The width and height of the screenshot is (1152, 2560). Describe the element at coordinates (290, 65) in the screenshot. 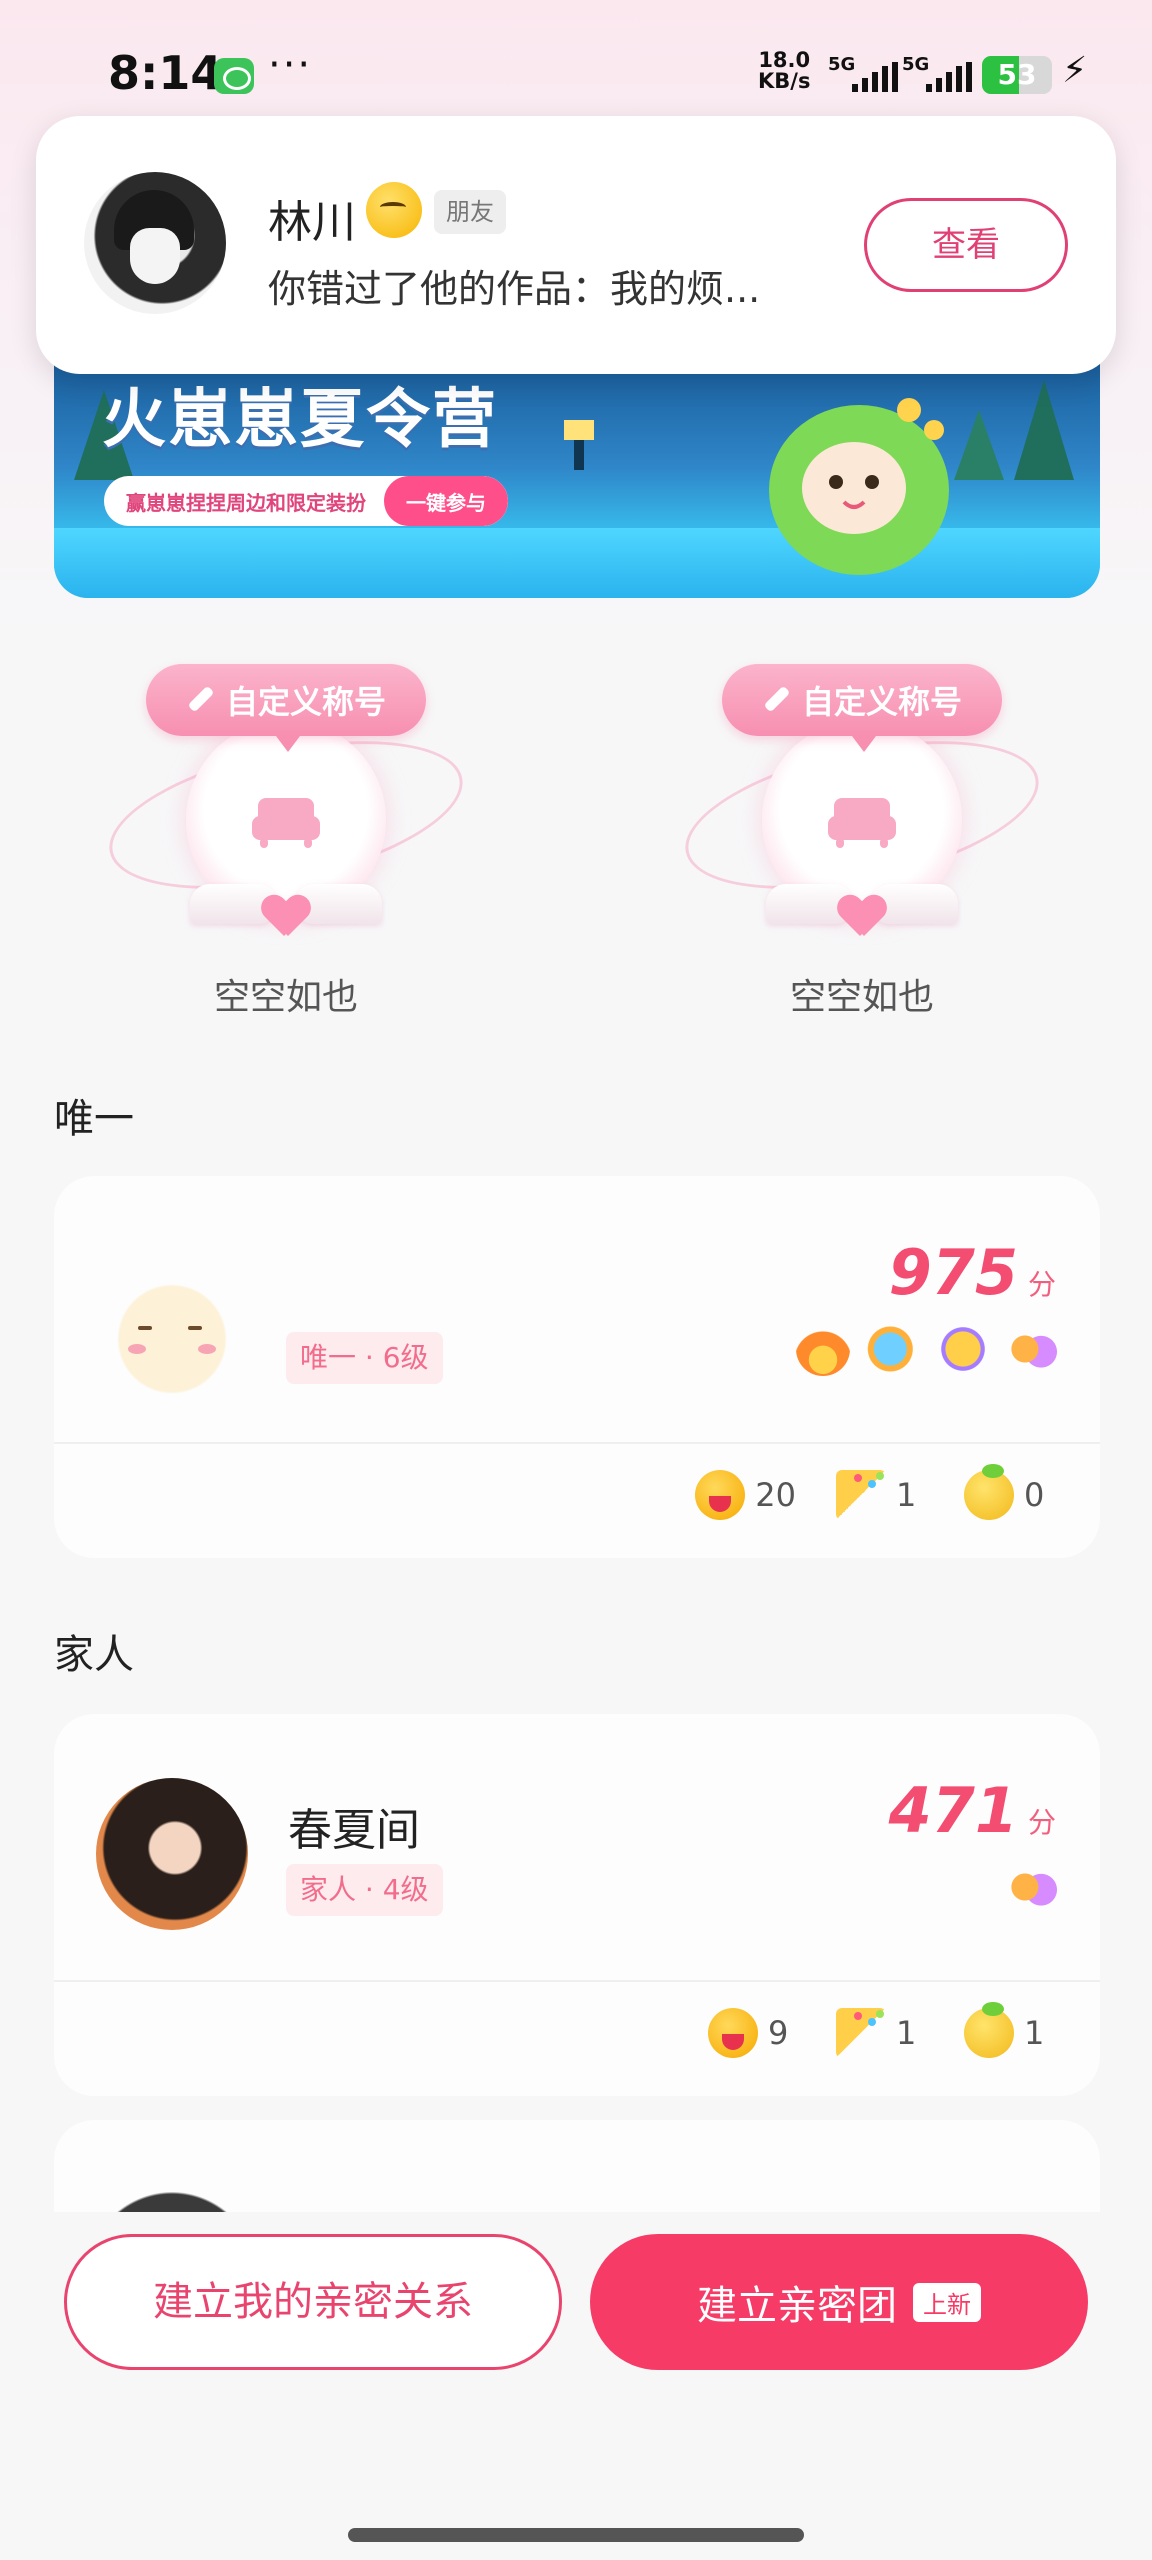

I see `more-notifications-icon: ···` at that location.